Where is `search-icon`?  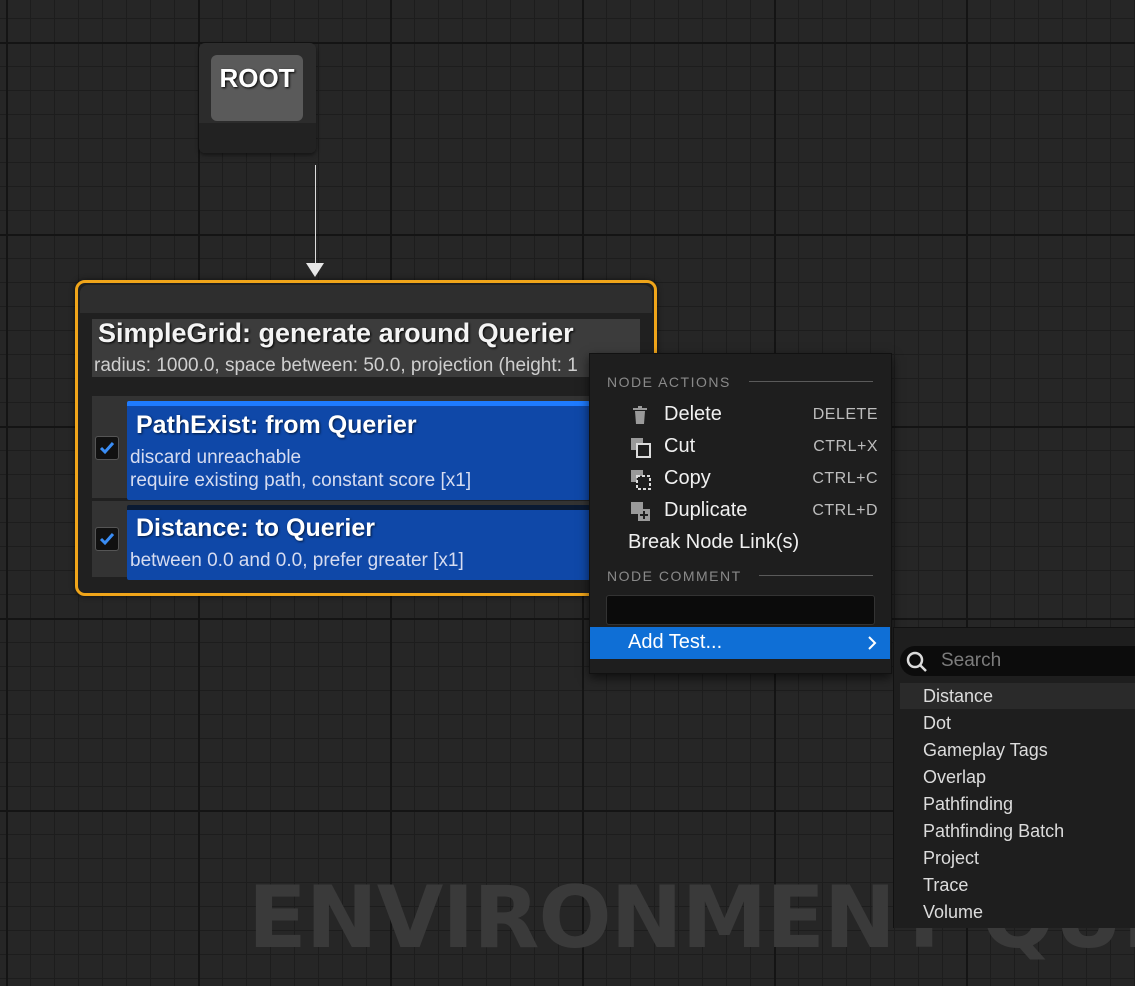 search-icon is located at coordinates (916, 661).